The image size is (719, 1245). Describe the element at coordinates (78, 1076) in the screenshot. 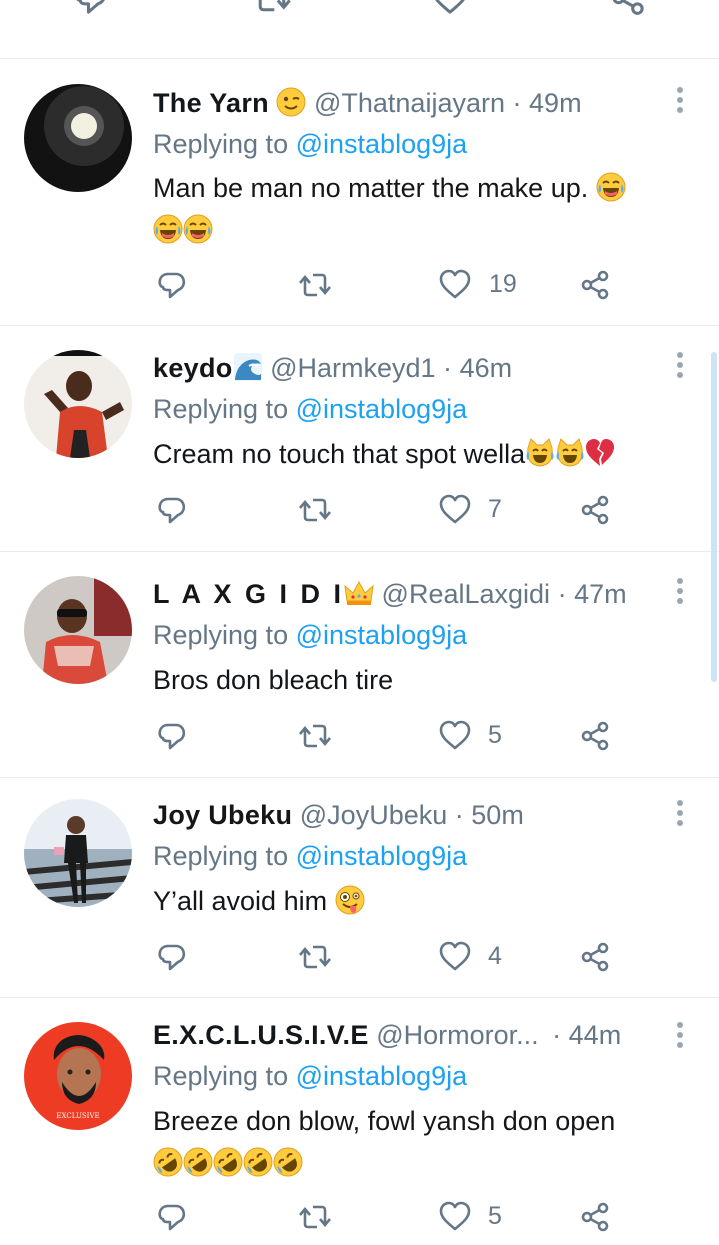

I see `avatar: EXCLUSIVE` at that location.